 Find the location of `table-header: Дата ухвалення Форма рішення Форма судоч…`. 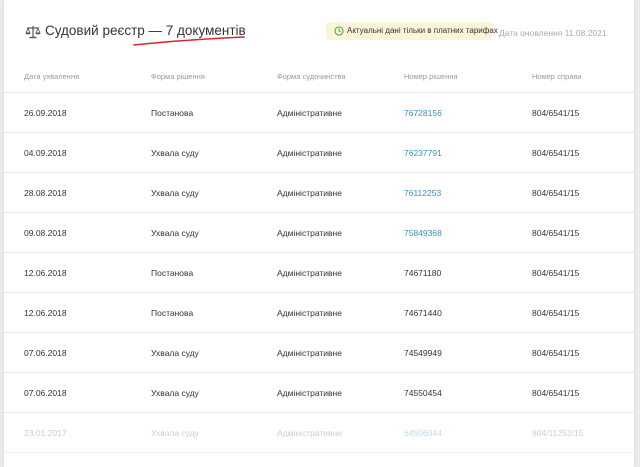

table-header: Дата ухвалення Форма рішення Форма судоч… is located at coordinates (319, 75).